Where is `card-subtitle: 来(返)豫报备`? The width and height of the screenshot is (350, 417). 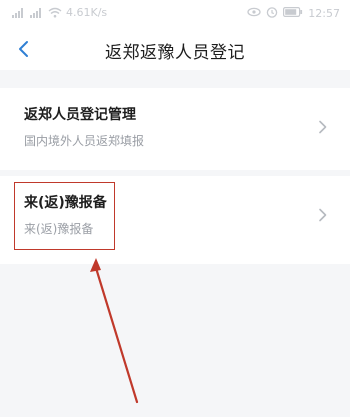 card-subtitle: 来(返)豫报备 is located at coordinates (59, 229).